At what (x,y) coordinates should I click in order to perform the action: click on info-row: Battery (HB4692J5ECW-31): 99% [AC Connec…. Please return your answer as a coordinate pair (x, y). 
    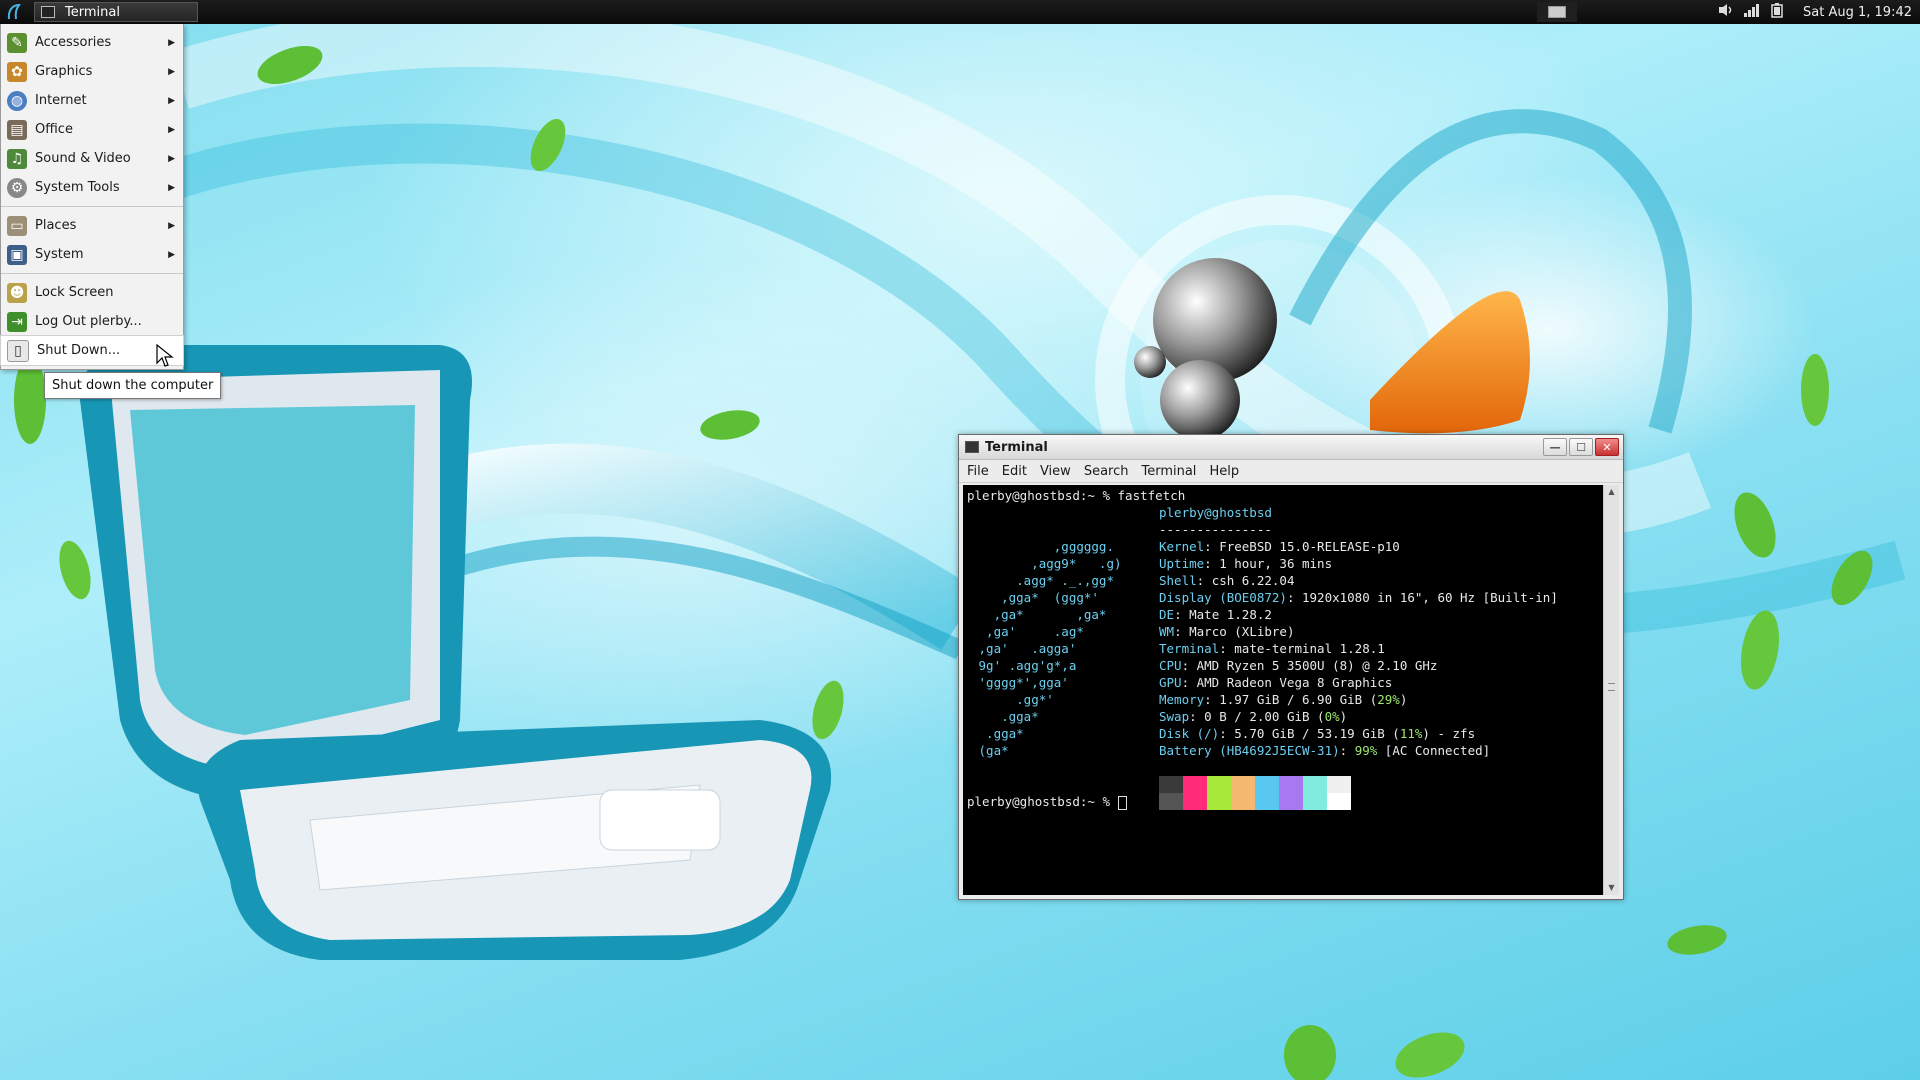
    Looking at the image, I should click on (1358, 750).